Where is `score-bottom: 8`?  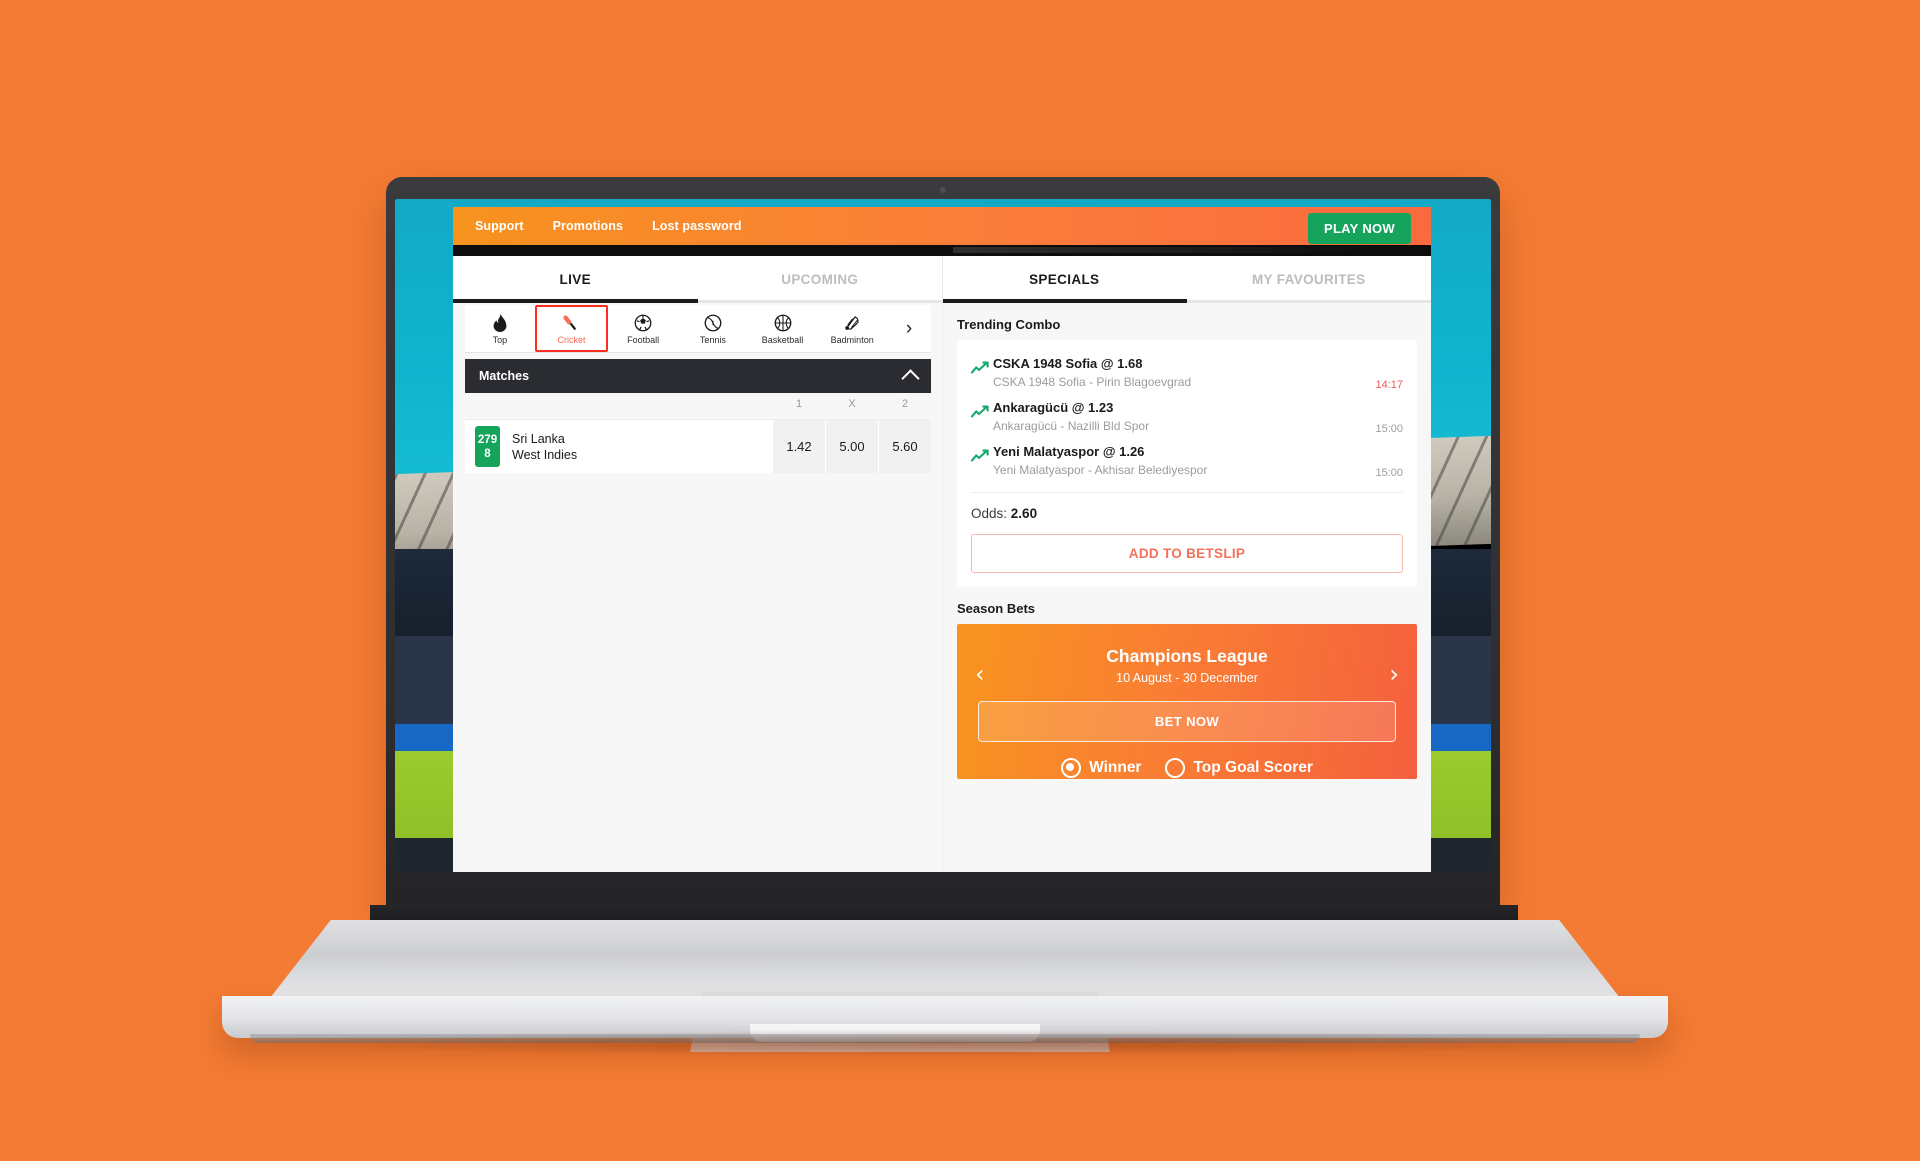 score-bottom: 8 is located at coordinates (487, 453).